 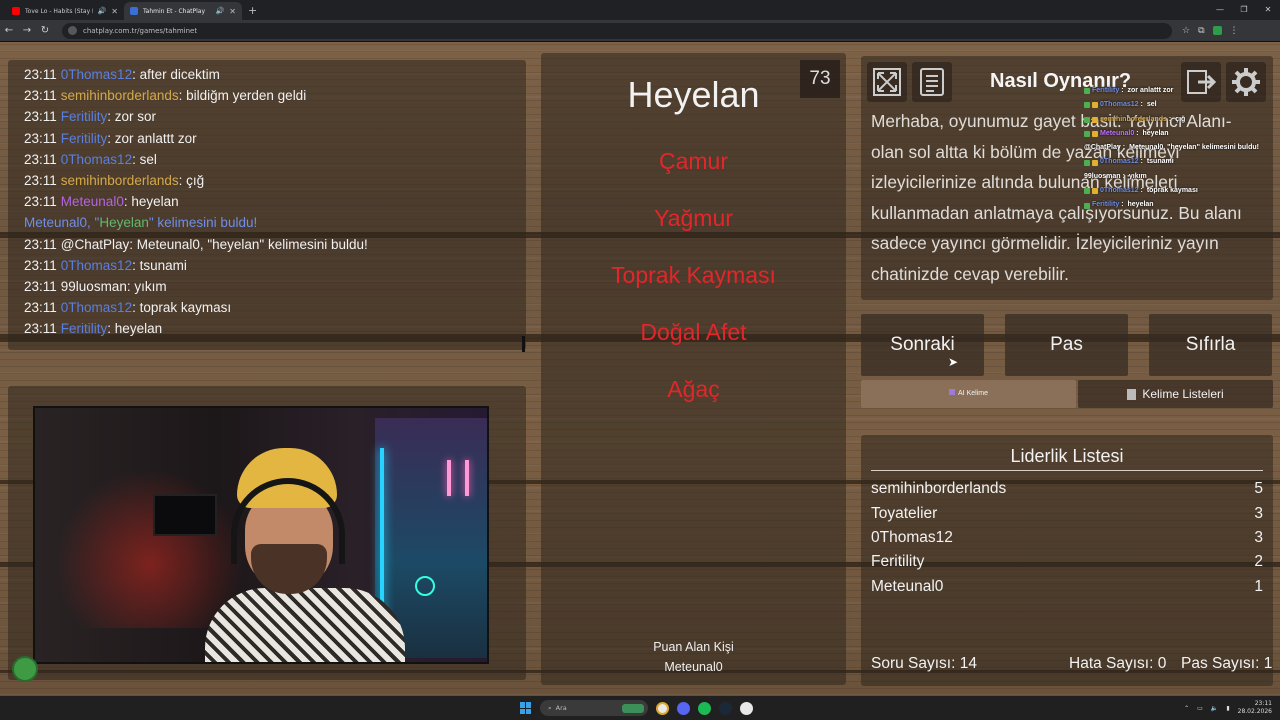 I want to click on divider, so click(x=1067, y=470).